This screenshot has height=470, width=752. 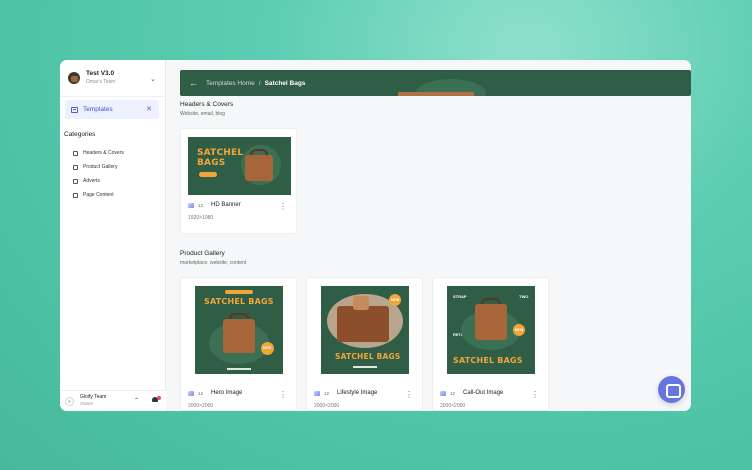 I want to click on close-icon: ✕, so click(x=149, y=109).